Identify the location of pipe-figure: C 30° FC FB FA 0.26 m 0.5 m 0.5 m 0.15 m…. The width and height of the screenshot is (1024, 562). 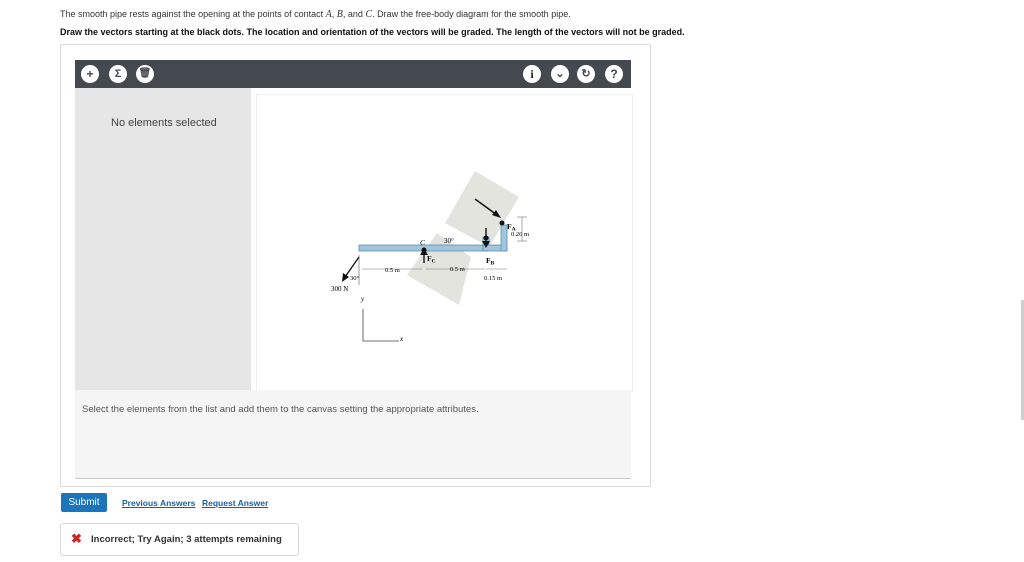
(430, 257).